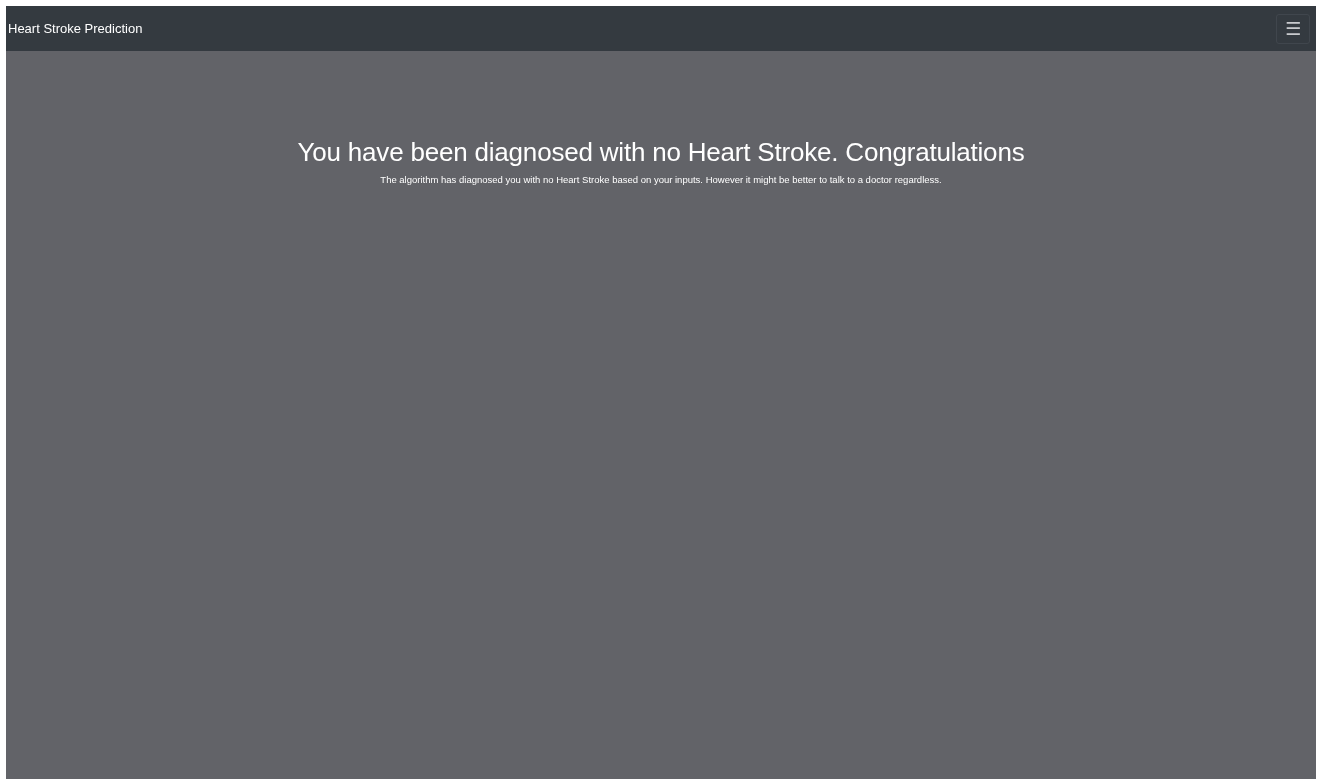  What do you see at coordinates (661, 179) in the screenshot?
I see `result-message: The algorithm has diagnosed you with no Heart Stroke based on your inputs. However it might be better to talk to a doctor regardless.` at bounding box center [661, 179].